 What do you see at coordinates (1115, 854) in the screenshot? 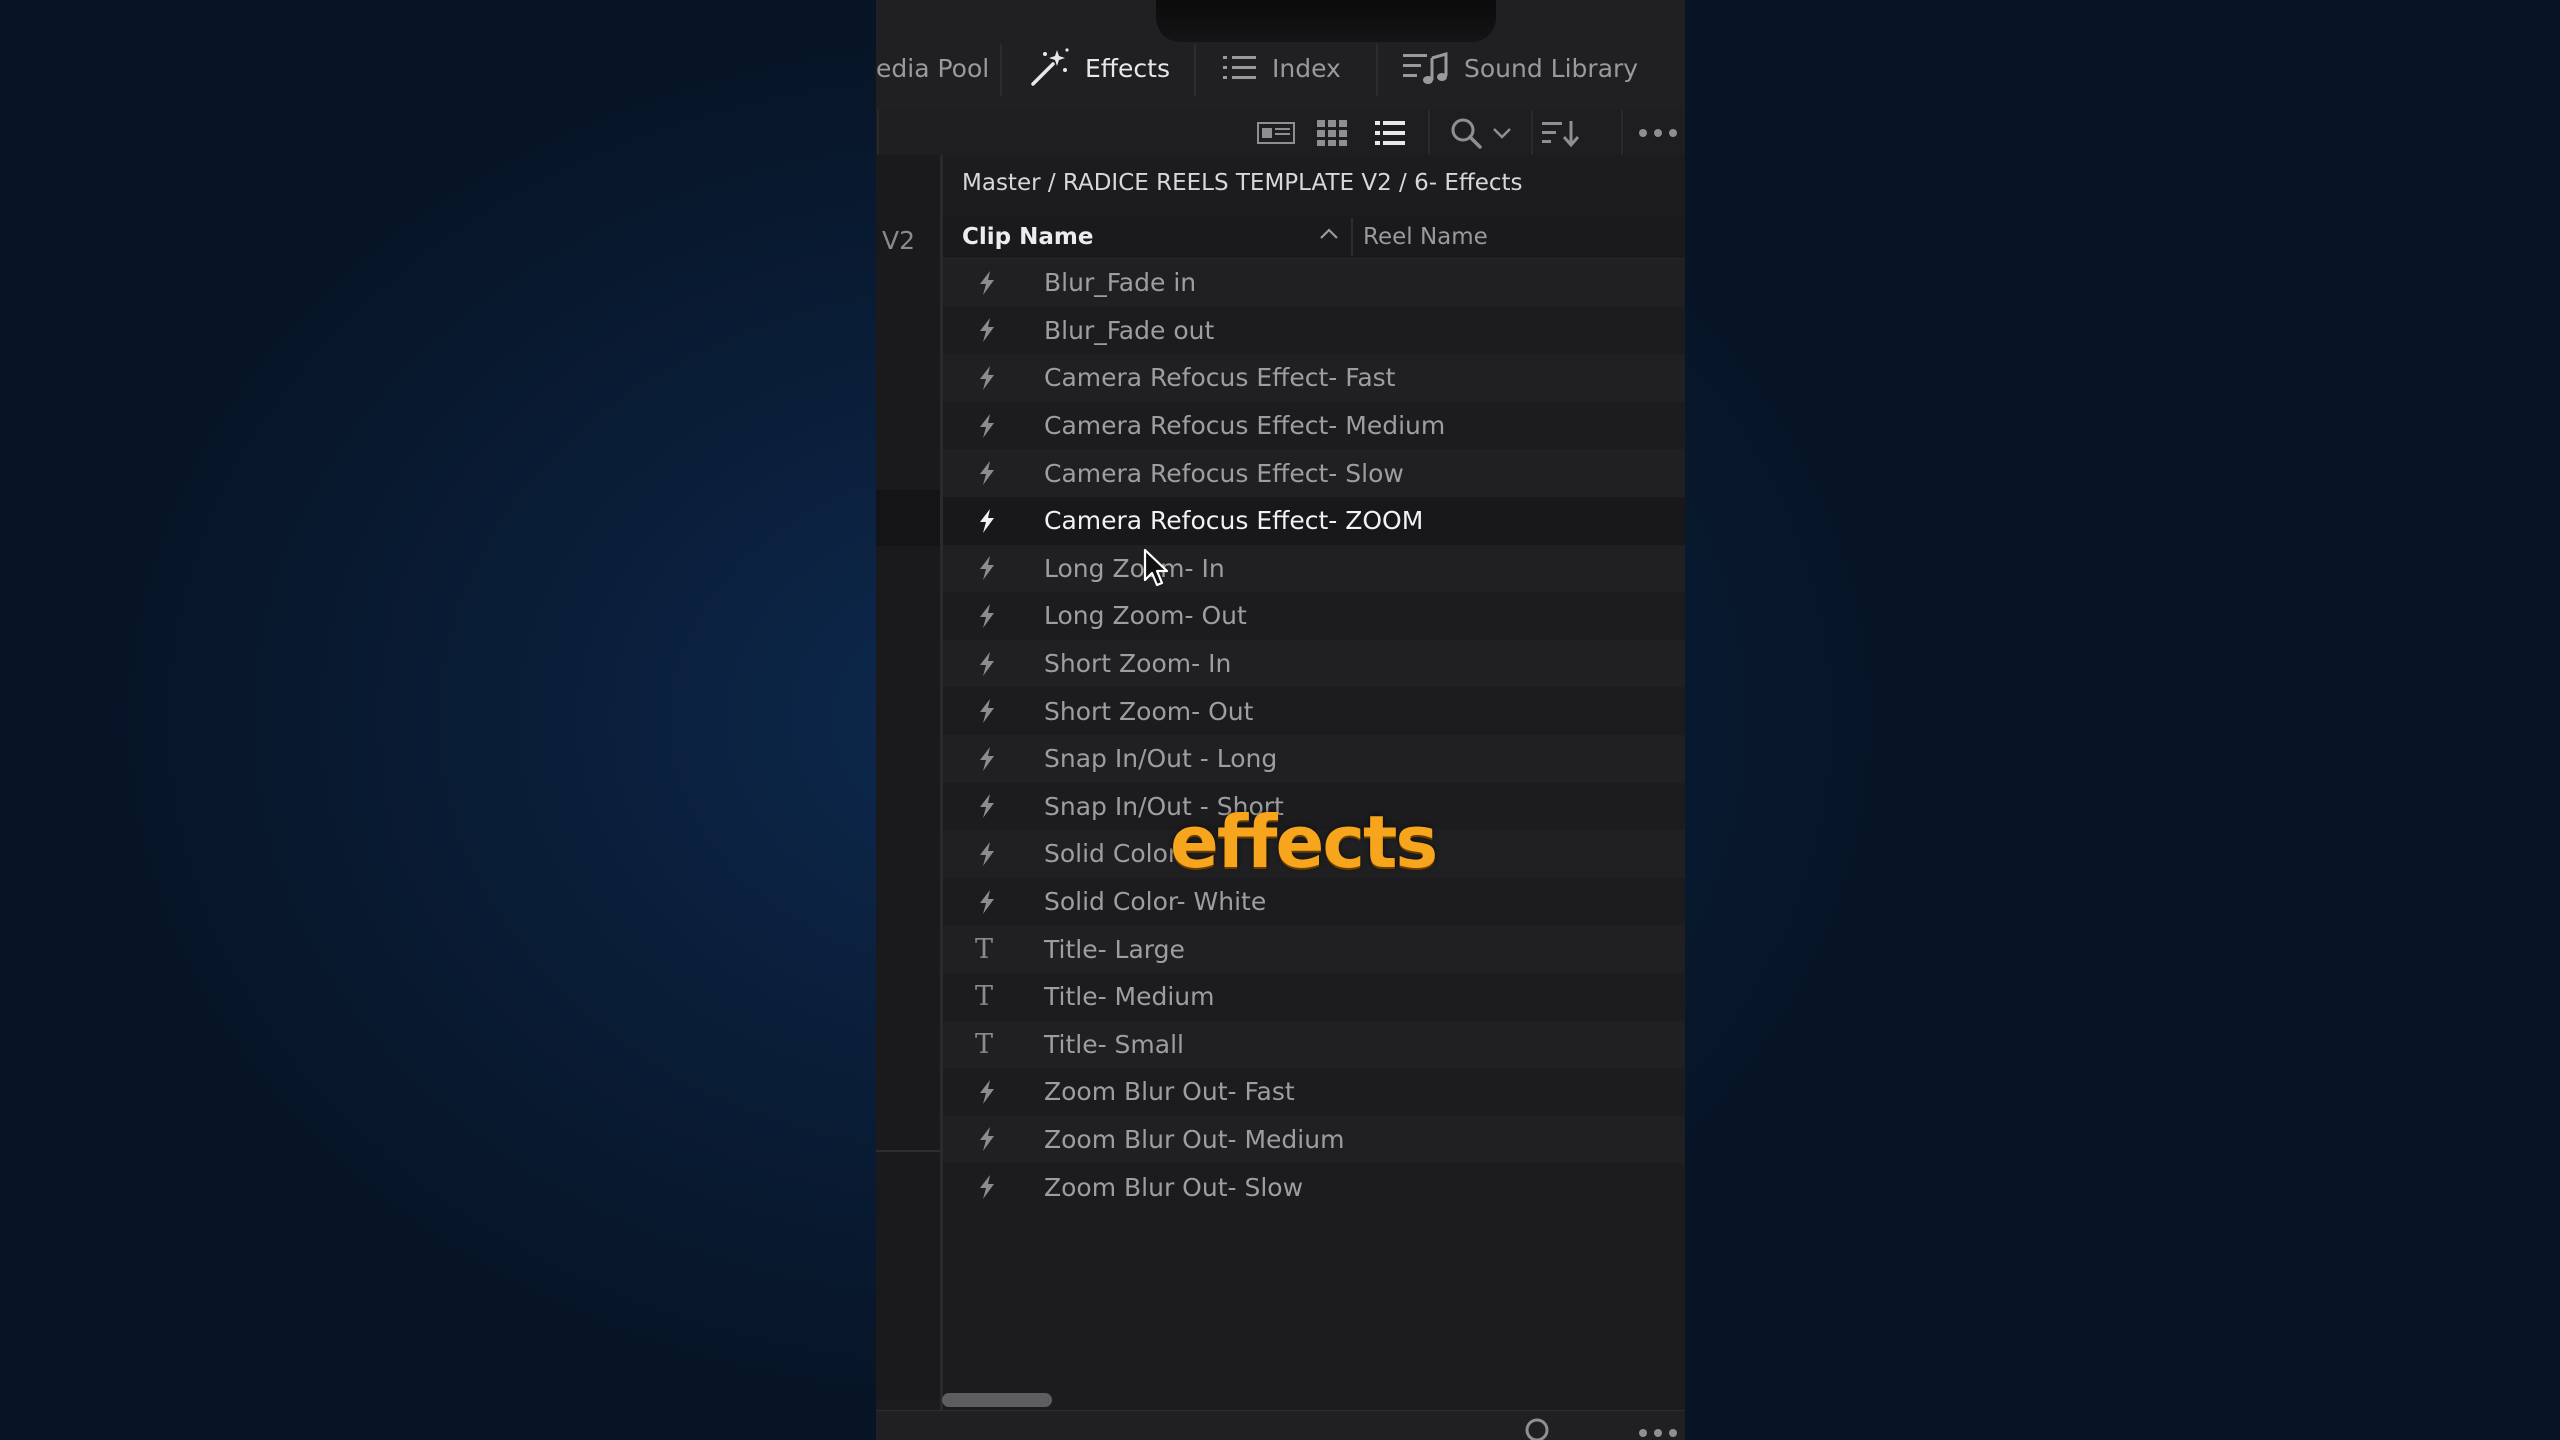
I see `clip-name: Solid Color-` at bounding box center [1115, 854].